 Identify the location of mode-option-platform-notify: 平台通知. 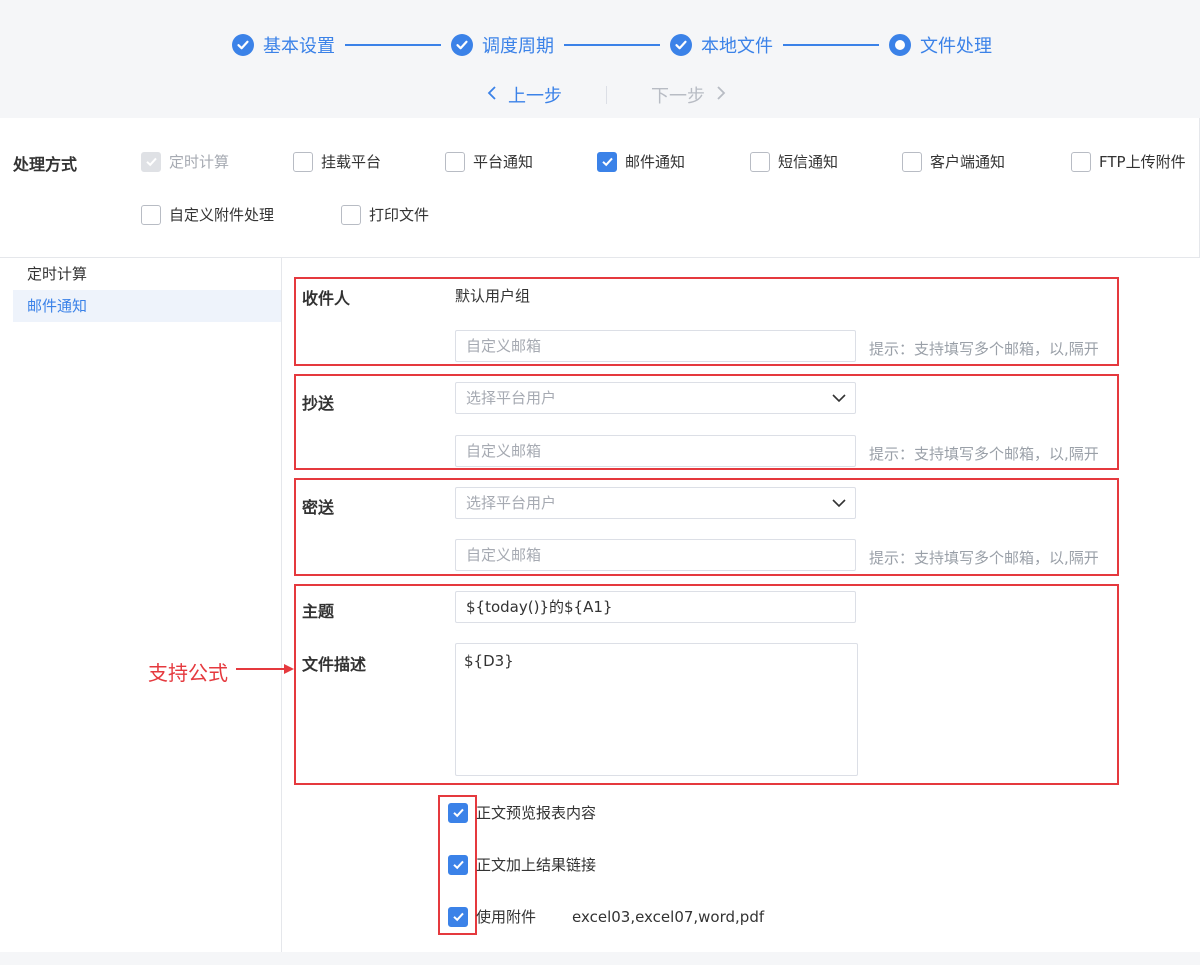
(489, 161).